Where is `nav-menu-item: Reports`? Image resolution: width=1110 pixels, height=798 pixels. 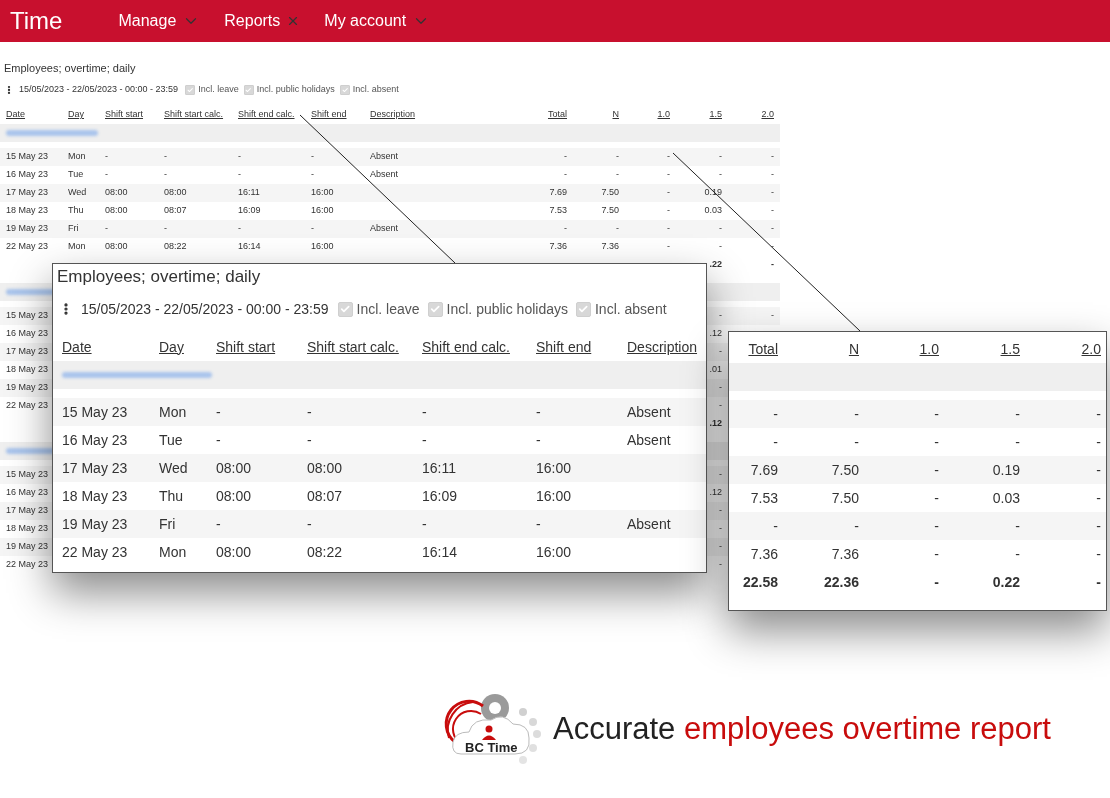 nav-menu-item: Reports is located at coordinates (252, 21).